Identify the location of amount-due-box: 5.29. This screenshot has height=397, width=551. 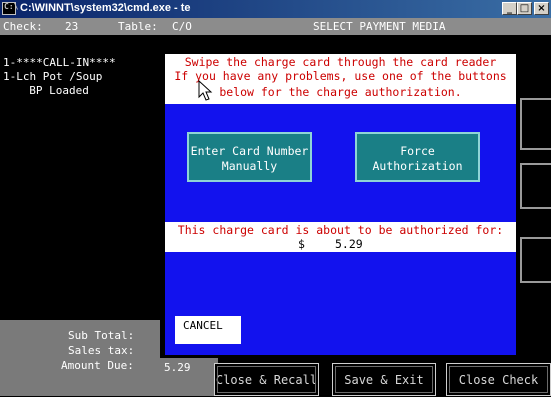
(189, 377).